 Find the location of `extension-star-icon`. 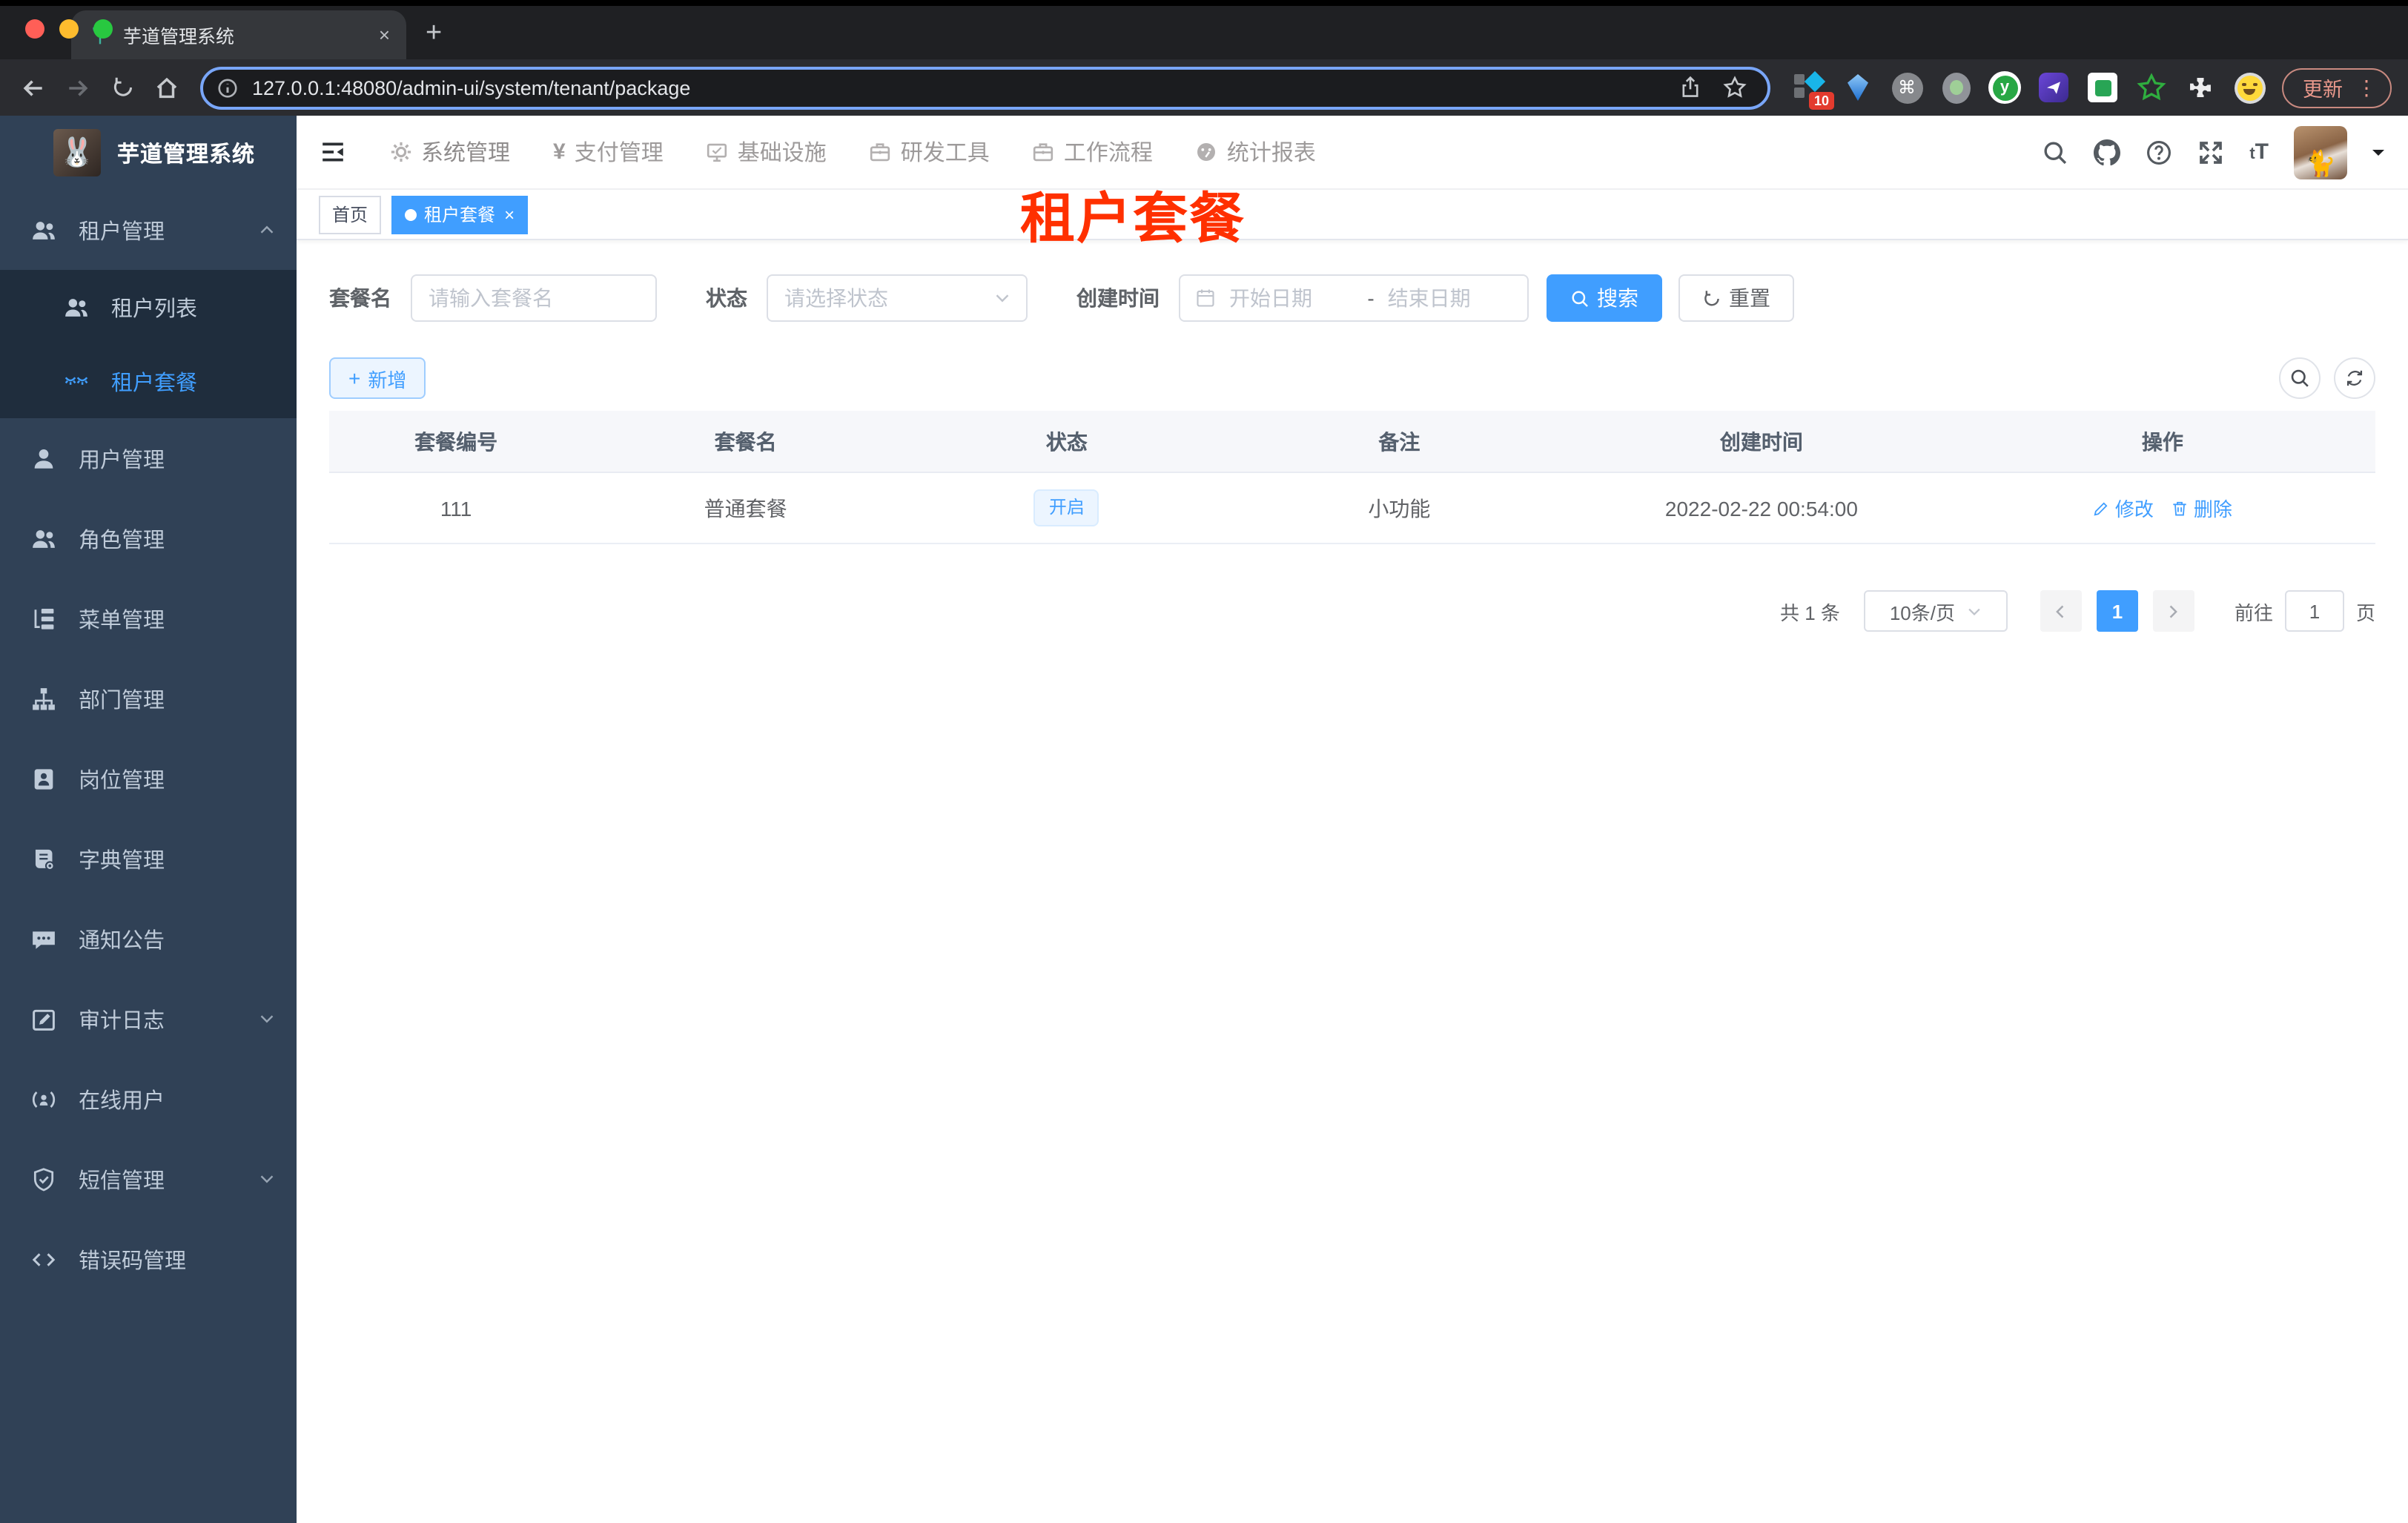

extension-star-icon is located at coordinates (2151, 88).